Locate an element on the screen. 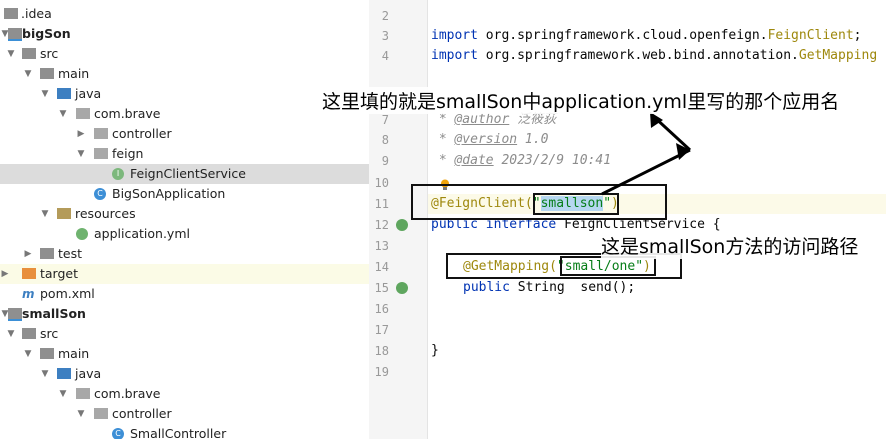  class-name: FeignClient is located at coordinates (810, 35).